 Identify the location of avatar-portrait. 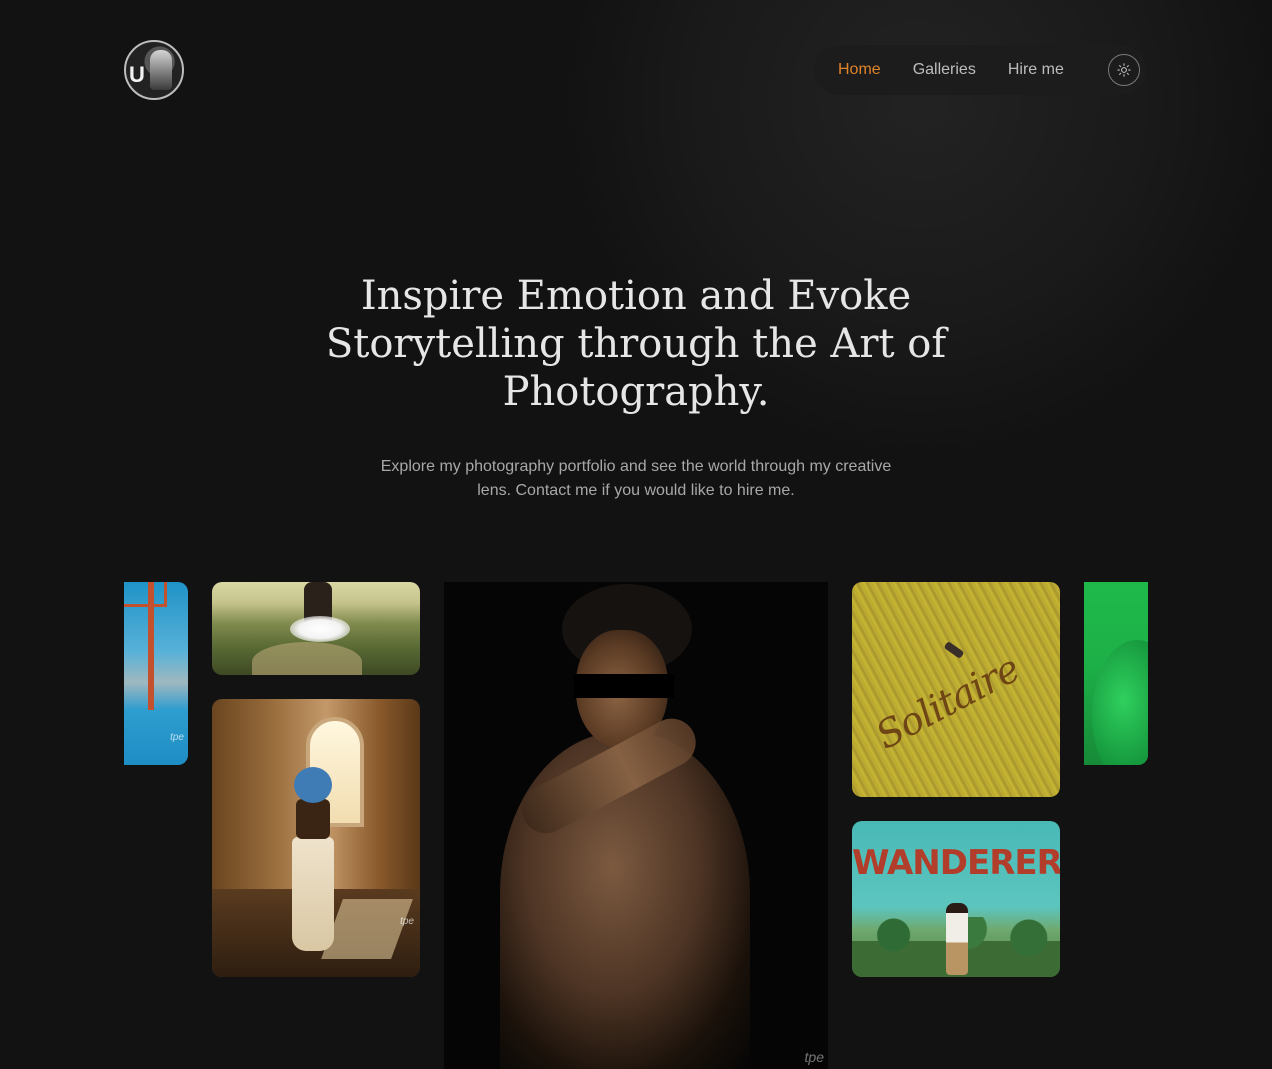
(161, 70).